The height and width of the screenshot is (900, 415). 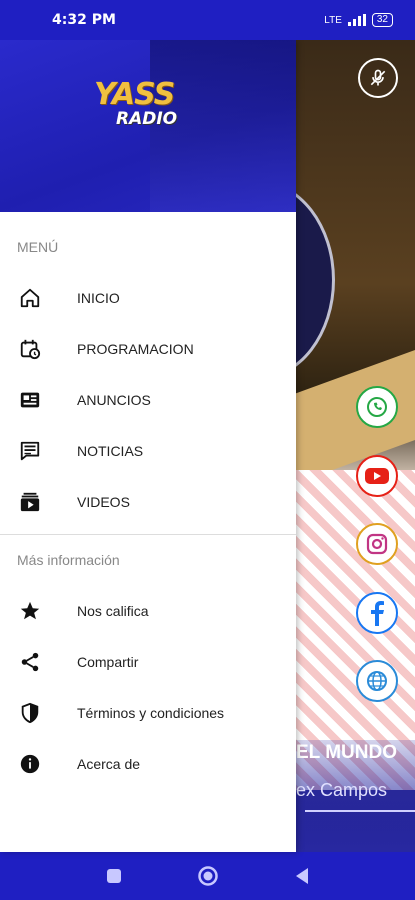 I want to click on star-icon, so click(x=30, y=611).